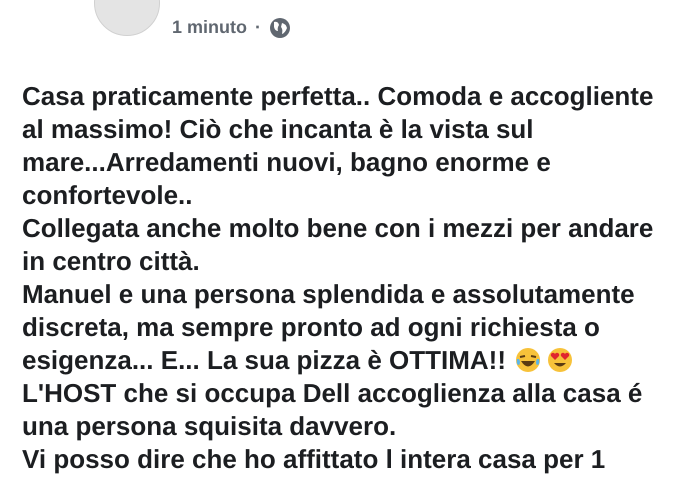 This screenshot has height=500, width=700. What do you see at coordinates (209, 27) in the screenshot?
I see `post-time: 1 minuto` at bounding box center [209, 27].